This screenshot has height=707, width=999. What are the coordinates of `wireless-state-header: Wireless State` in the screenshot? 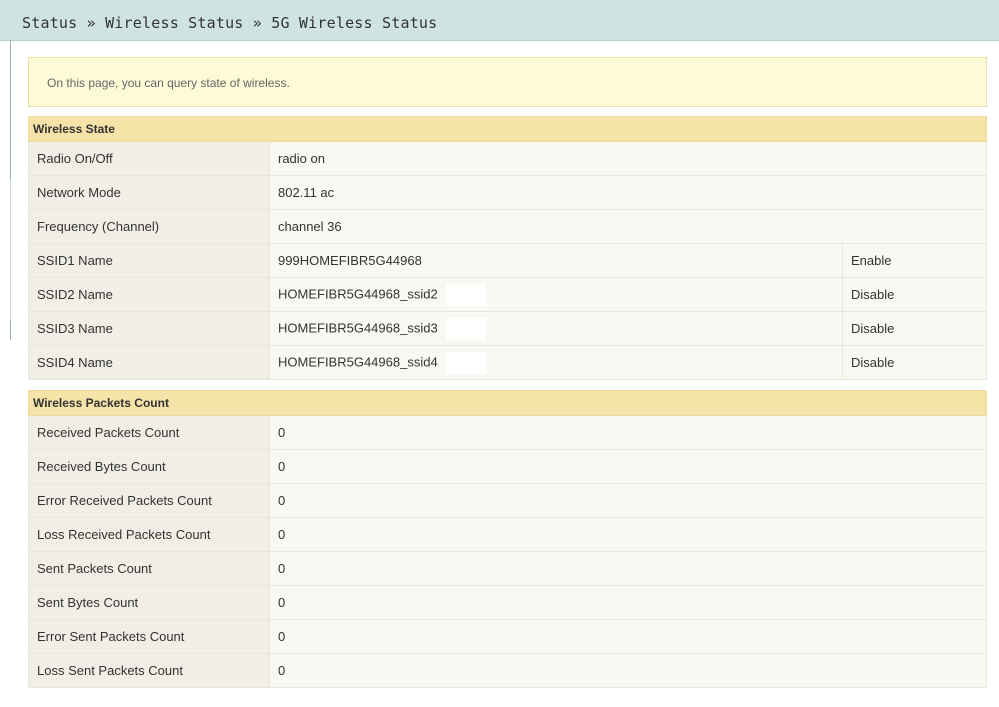 It's located at (507, 129).